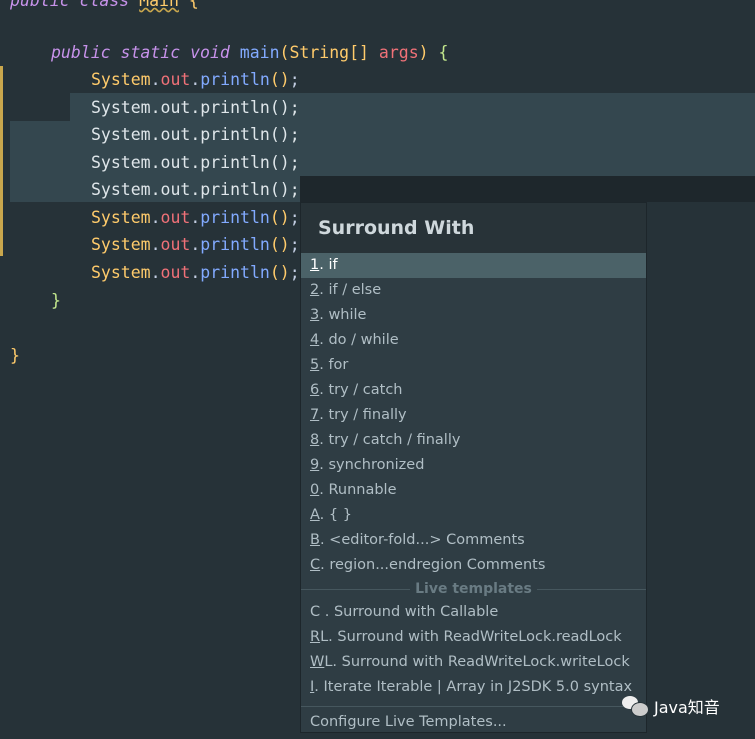 Image resolution: width=755 pixels, height=739 pixels. Describe the element at coordinates (404, 612) in the screenshot. I see `option-label: C . Surround with Callable` at that location.